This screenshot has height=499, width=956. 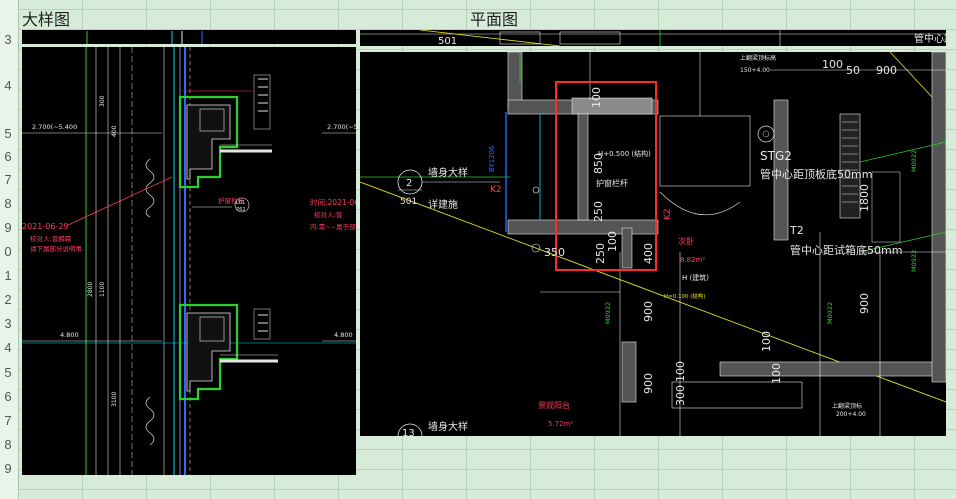 What do you see at coordinates (443, 204) in the screenshot?
I see `detail-note: 详建施` at bounding box center [443, 204].